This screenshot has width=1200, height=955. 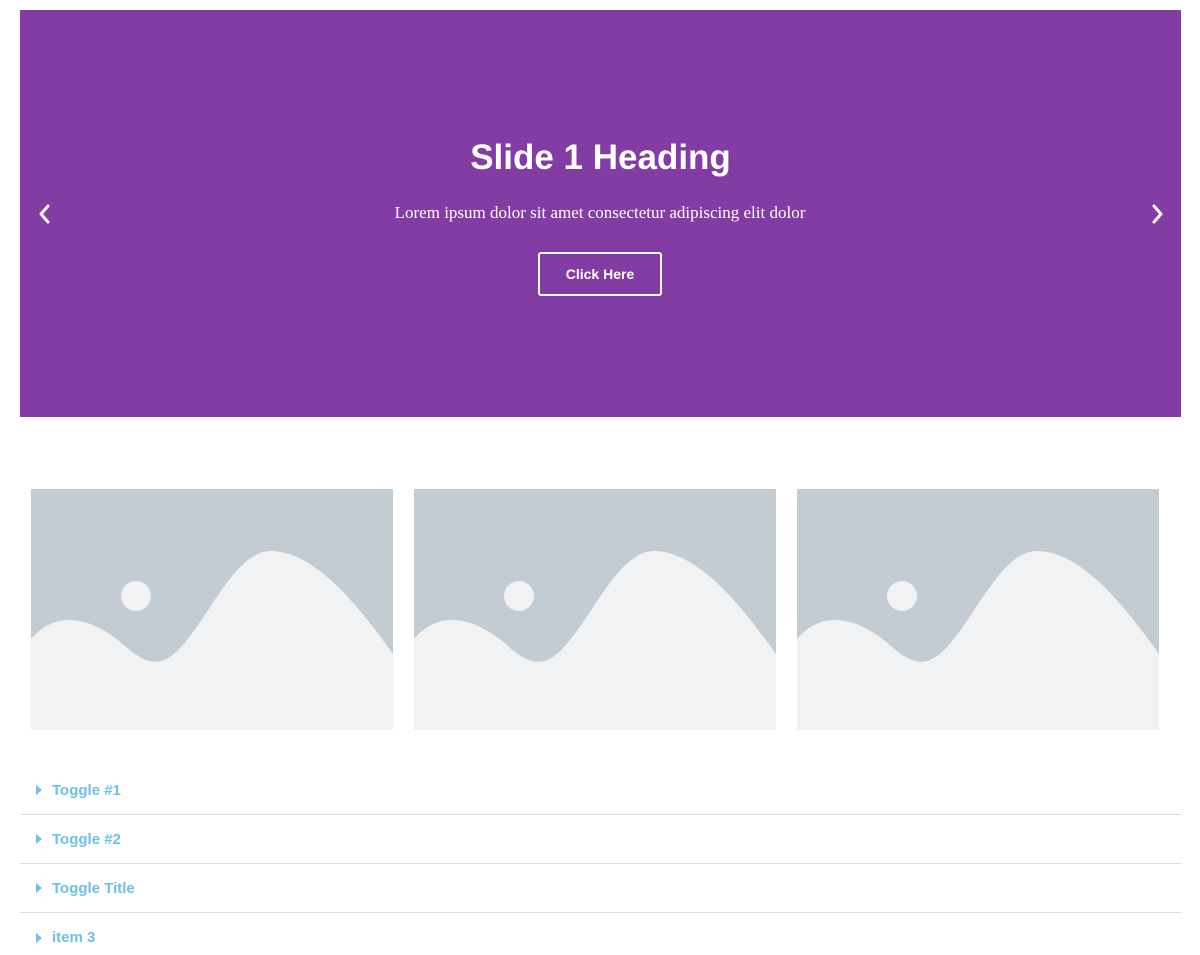 I want to click on toggle-title: Toggle #1, so click(x=86, y=790).